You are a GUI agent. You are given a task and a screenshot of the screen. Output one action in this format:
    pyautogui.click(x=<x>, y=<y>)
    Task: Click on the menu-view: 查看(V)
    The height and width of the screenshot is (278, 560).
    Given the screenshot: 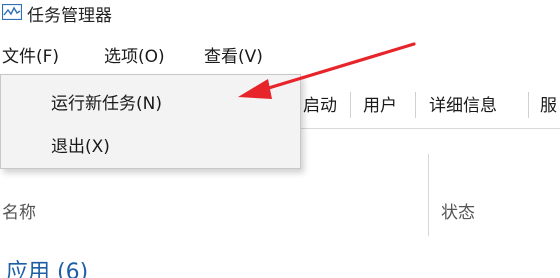 What is the action you would take?
    pyautogui.click(x=233, y=57)
    